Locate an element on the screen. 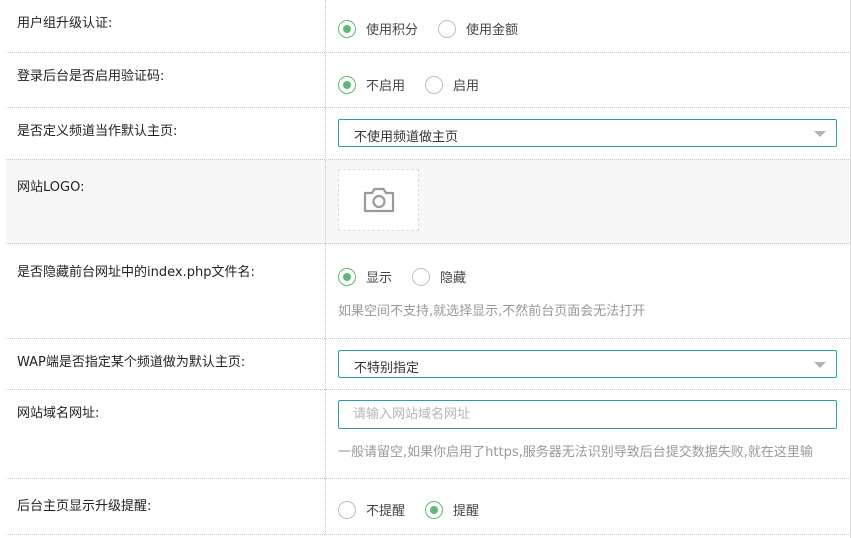 The width and height of the screenshot is (851, 538). logo-upload-button is located at coordinates (378, 200).